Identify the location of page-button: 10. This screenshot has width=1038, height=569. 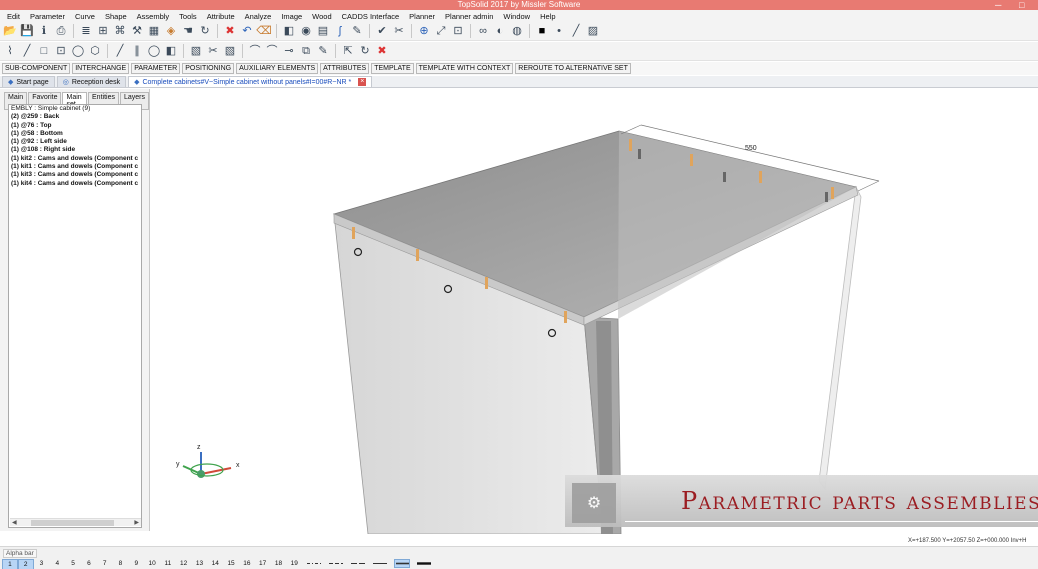
(152, 564).